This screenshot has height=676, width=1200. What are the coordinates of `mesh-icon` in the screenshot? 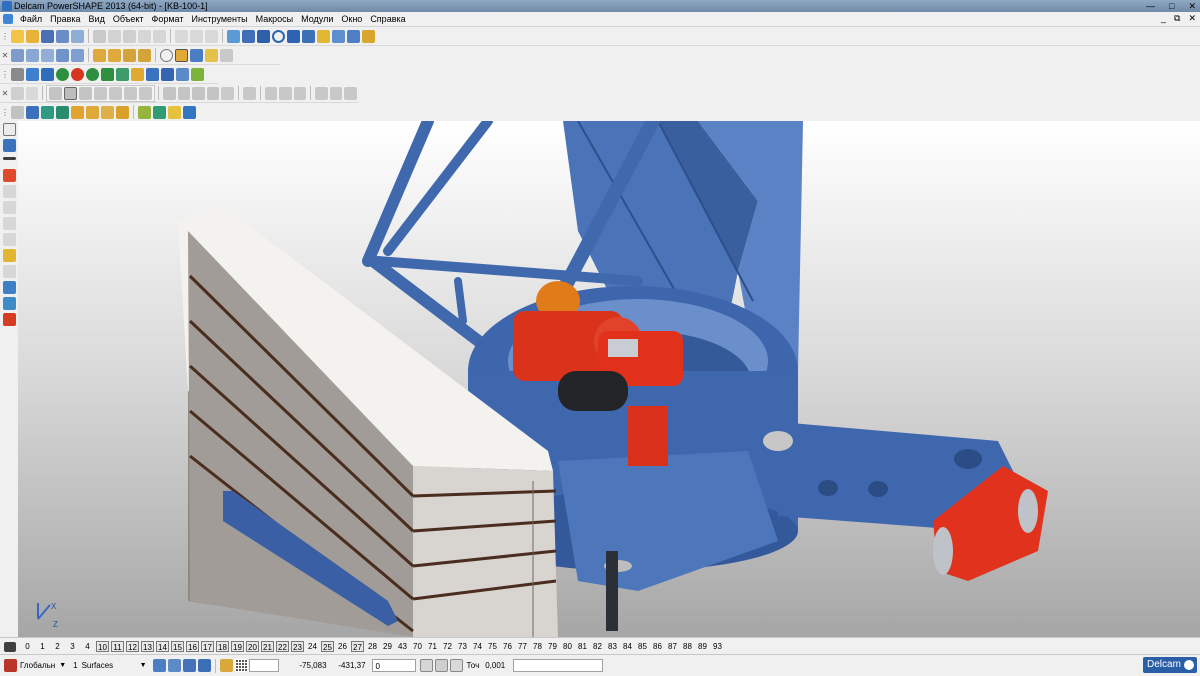 It's located at (353, 36).